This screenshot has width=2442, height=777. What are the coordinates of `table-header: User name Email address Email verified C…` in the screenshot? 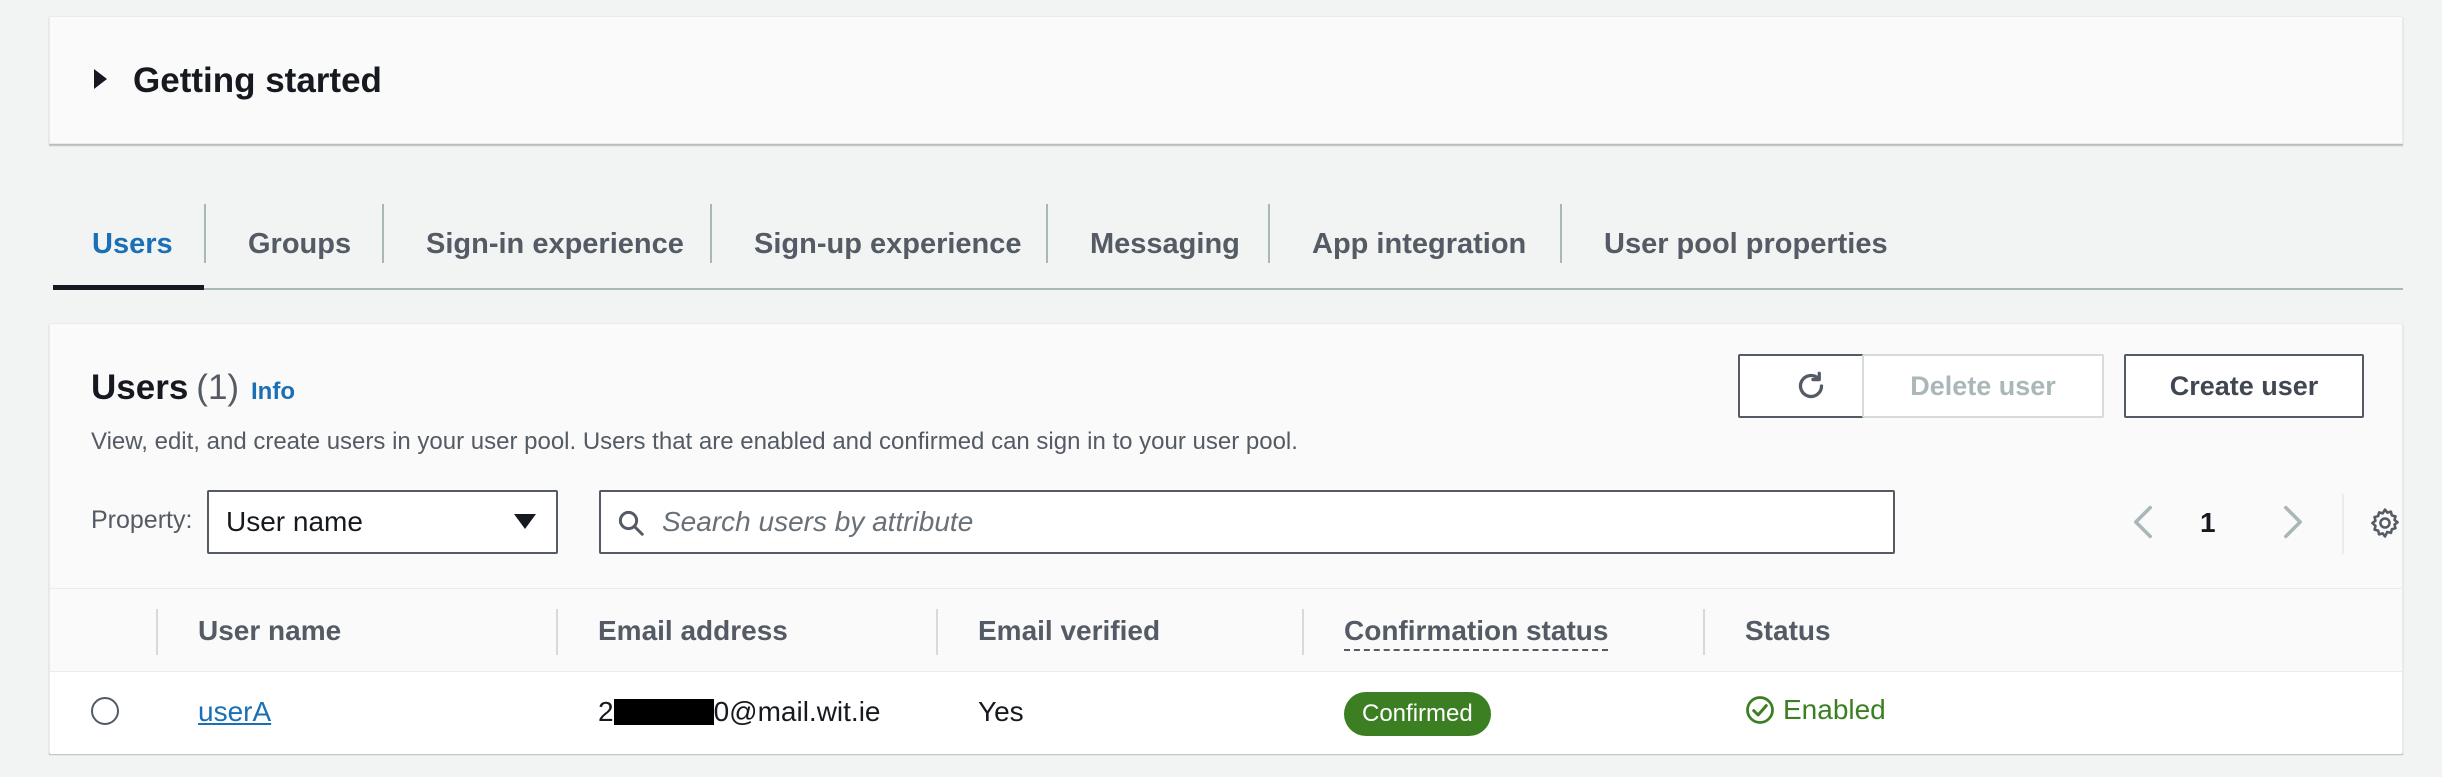 It's located at (1226, 630).